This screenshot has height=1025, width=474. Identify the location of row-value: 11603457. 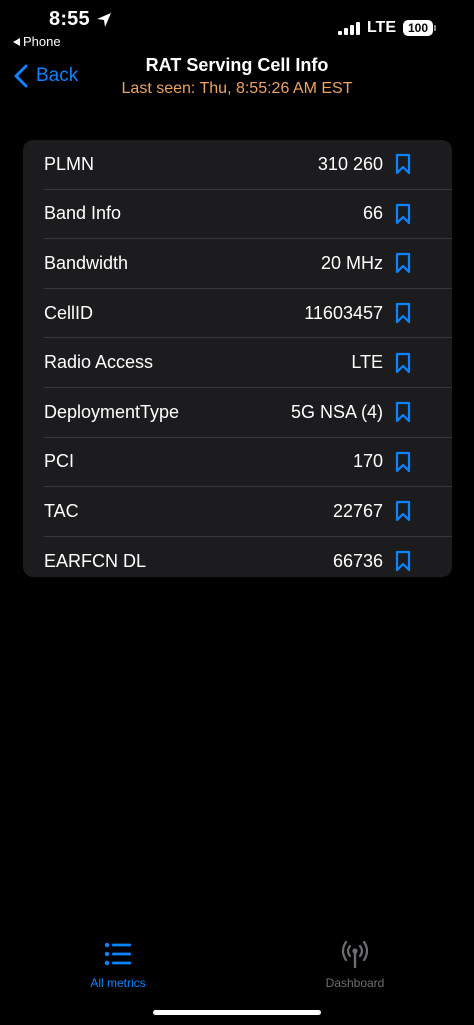
(343, 312).